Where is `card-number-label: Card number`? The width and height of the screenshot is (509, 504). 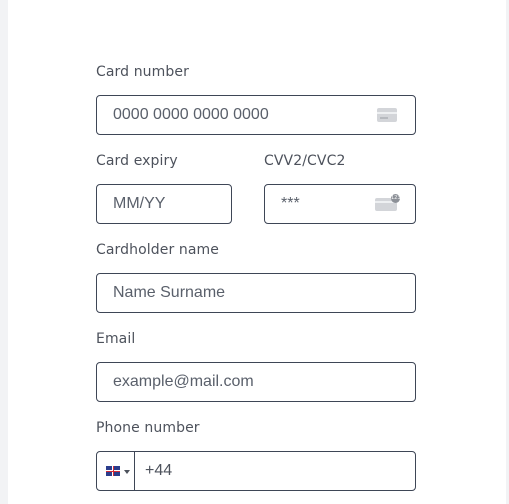
card-number-label: Card number is located at coordinates (142, 72).